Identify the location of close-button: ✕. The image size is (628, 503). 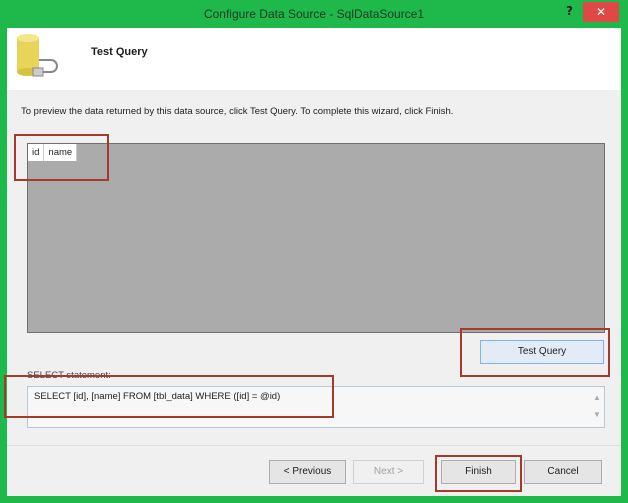
(601, 12).